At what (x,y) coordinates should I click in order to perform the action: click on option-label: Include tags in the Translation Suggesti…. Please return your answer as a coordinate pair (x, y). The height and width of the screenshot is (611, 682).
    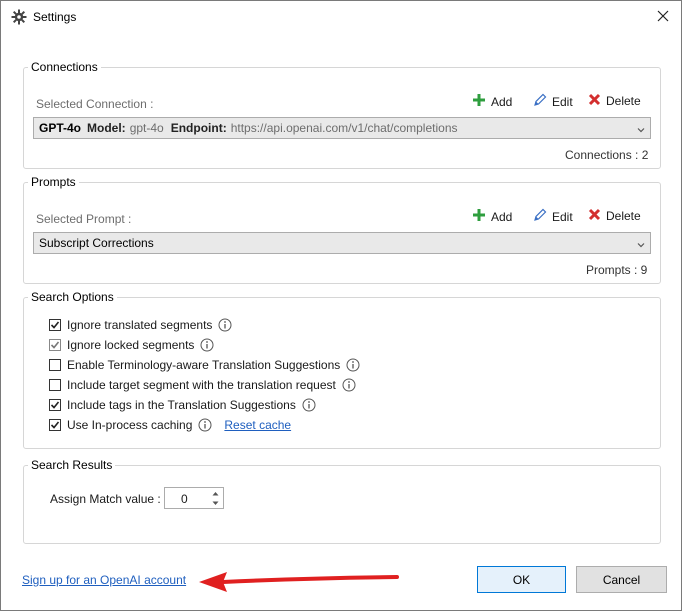
    Looking at the image, I should click on (181, 405).